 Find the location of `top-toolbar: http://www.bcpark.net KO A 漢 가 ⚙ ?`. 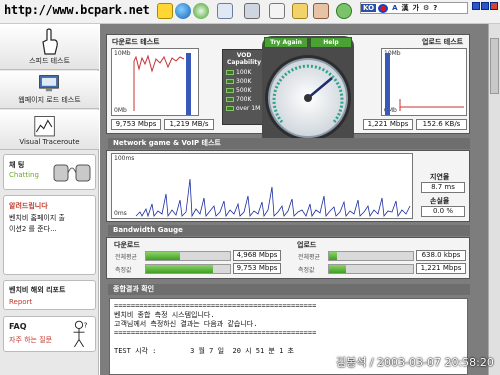

top-toolbar: http://www.bcpark.net KO A 漢 가 ⚙ ? is located at coordinates (250, 12).